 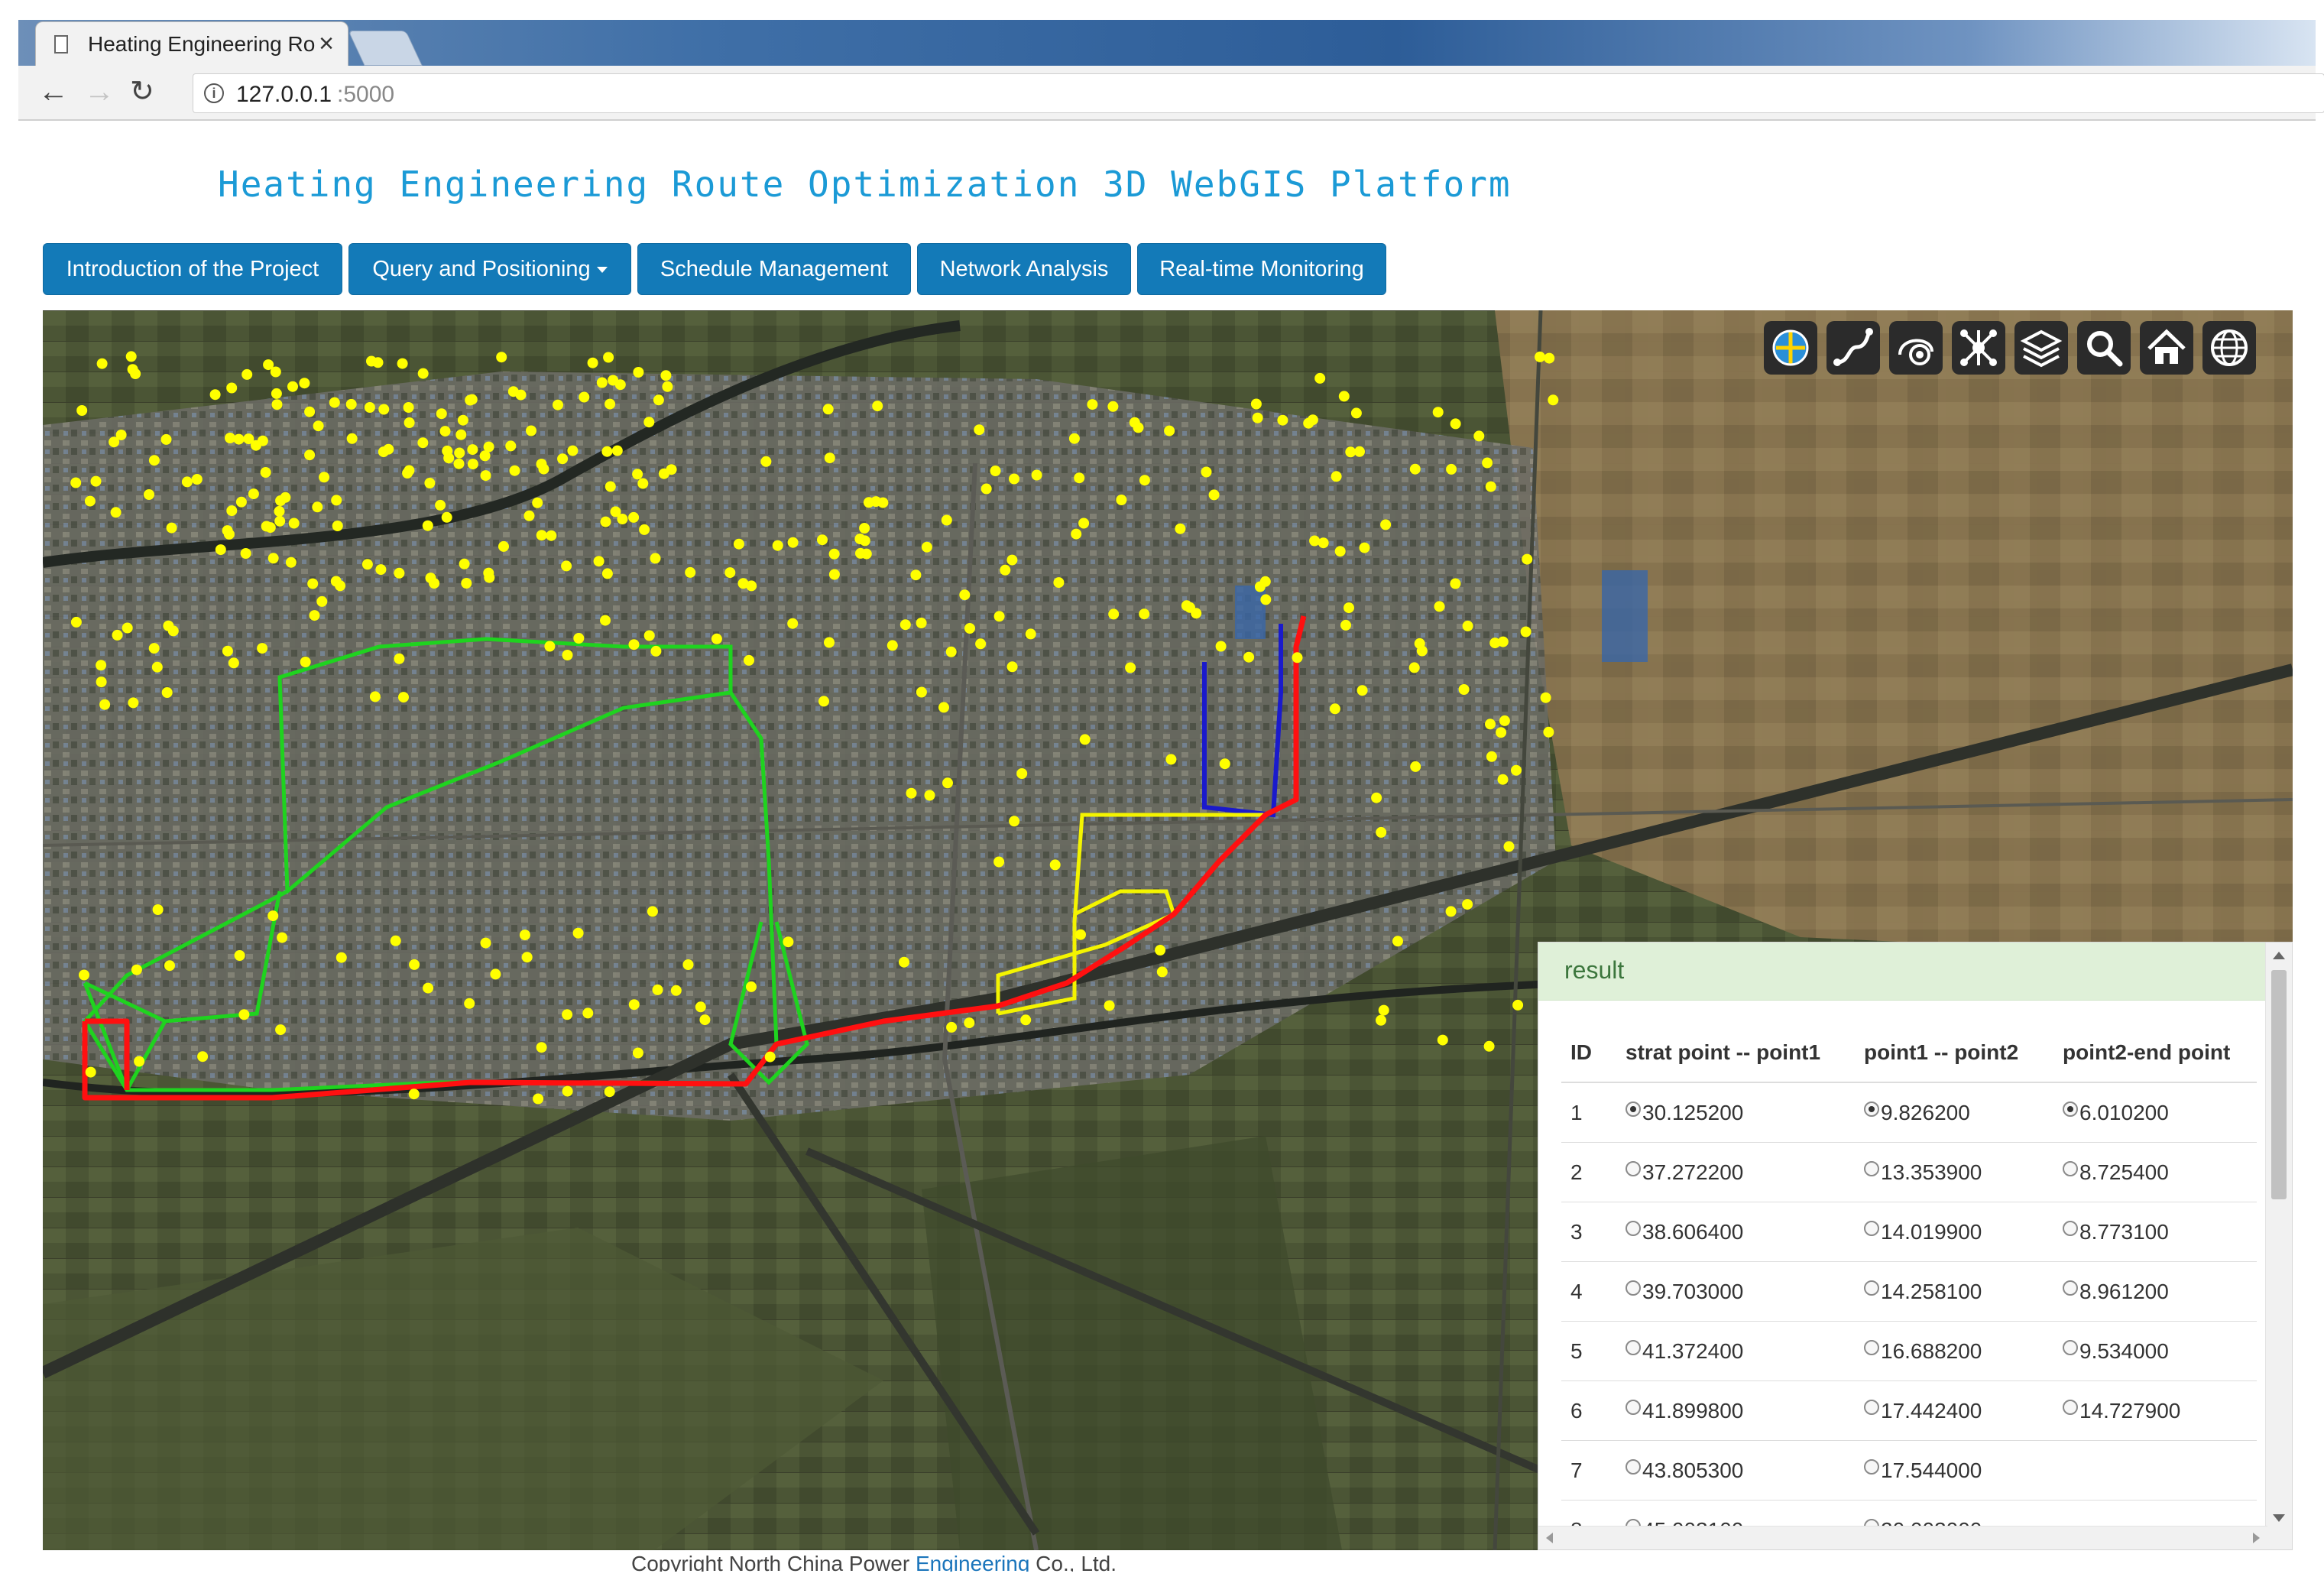 I want to click on back-icon: ←, so click(x=53, y=91).